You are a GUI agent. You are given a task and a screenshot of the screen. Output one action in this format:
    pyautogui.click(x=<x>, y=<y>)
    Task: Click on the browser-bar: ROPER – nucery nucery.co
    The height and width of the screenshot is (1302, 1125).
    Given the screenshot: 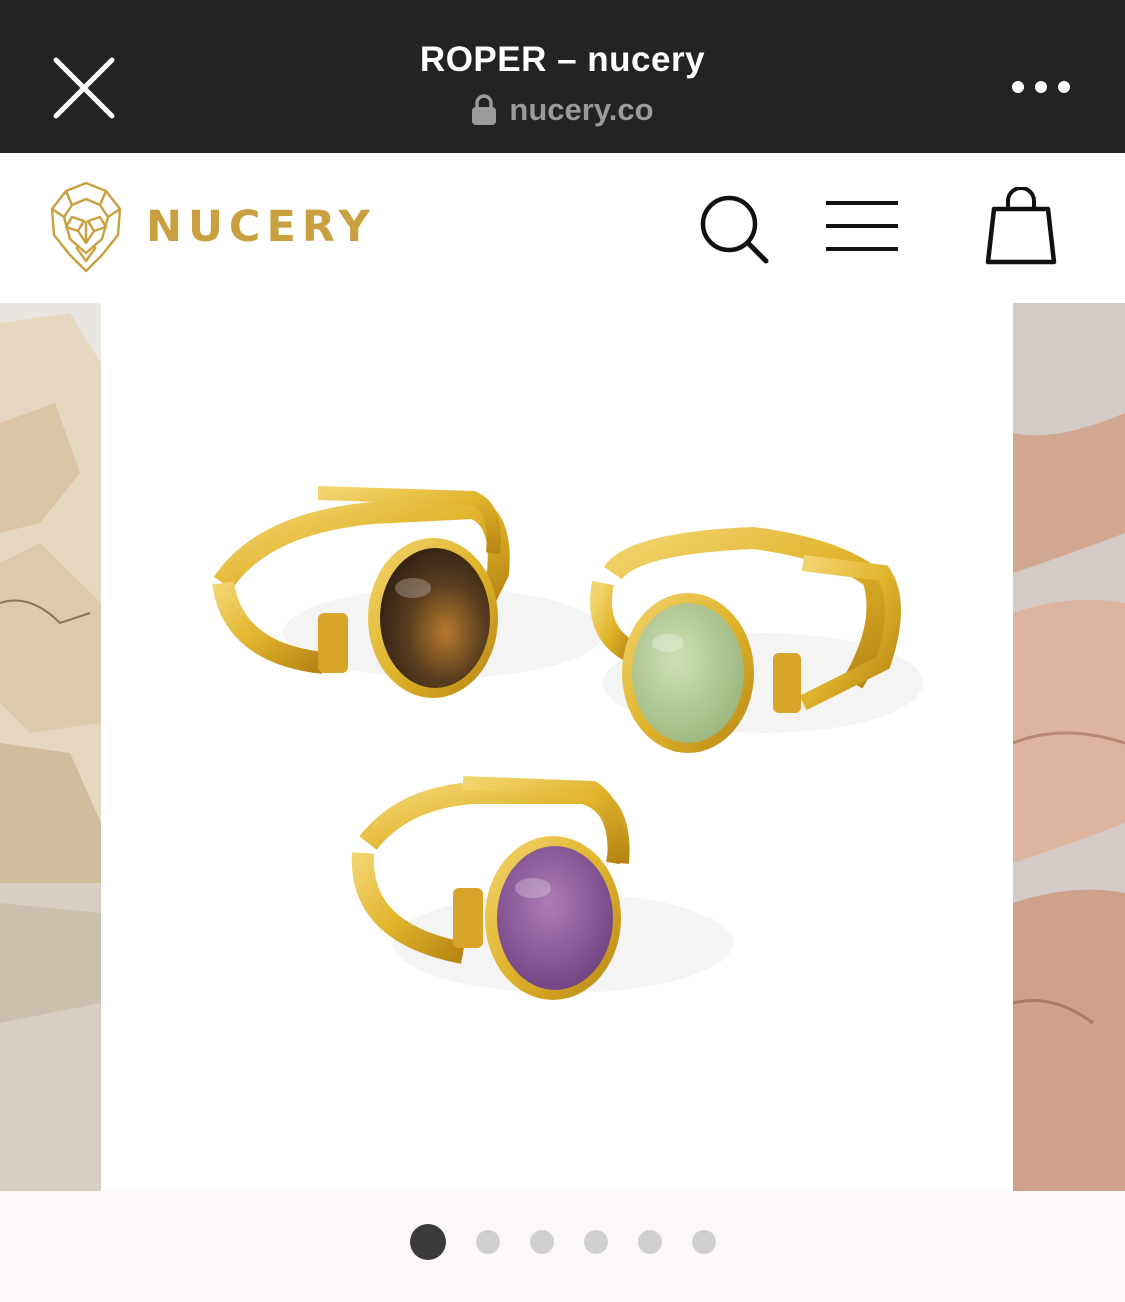 What is the action you would take?
    pyautogui.click(x=562, y=76)
    